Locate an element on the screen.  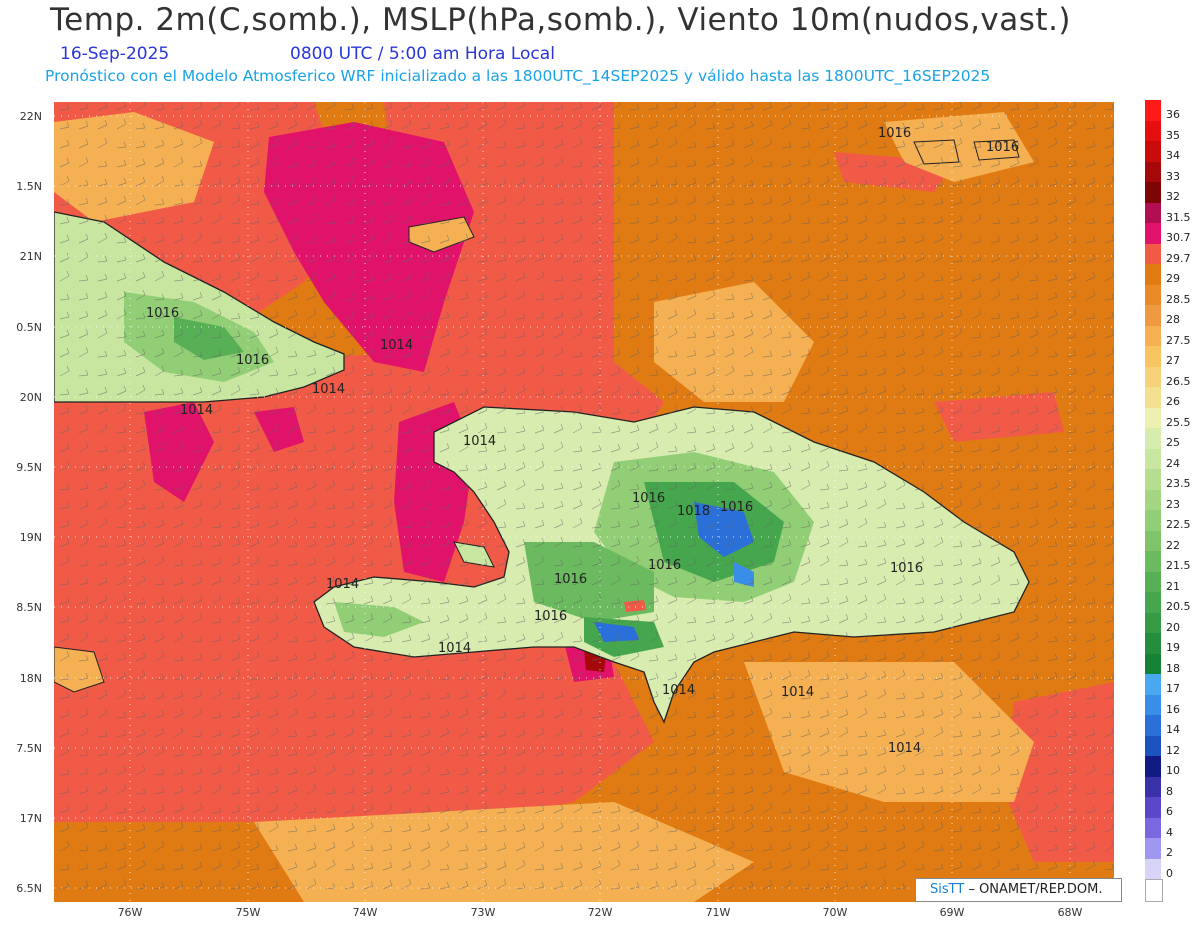
lat-label: 9.5N is located at coordinates (29, 467).